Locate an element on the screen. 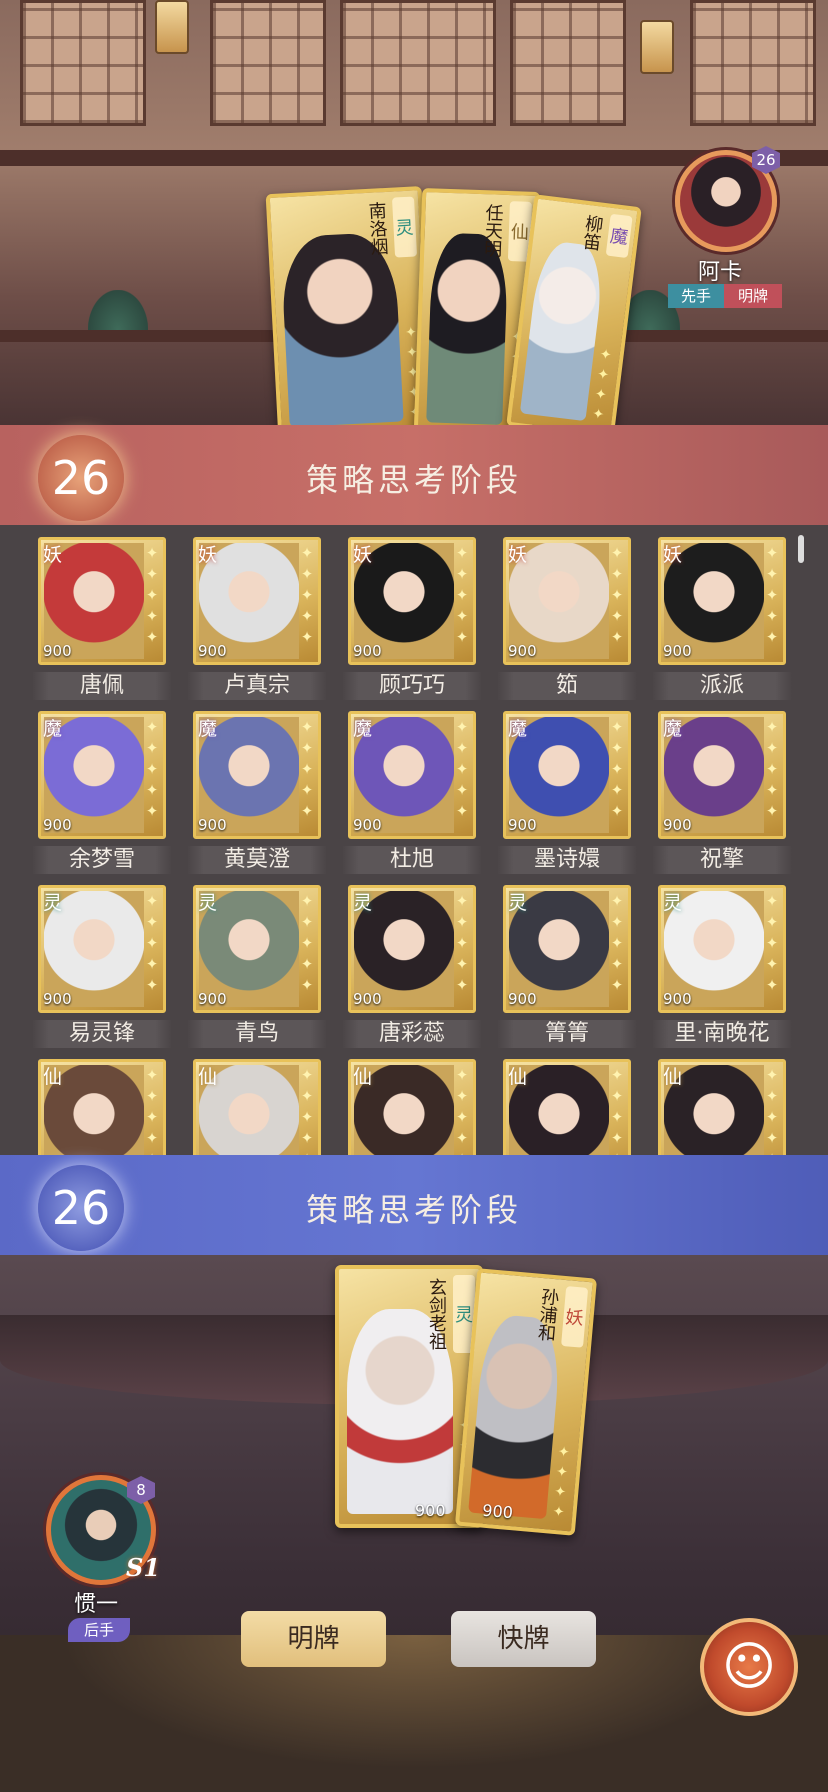  emoji-button: ☺ is located at coordinates (749, 1667).